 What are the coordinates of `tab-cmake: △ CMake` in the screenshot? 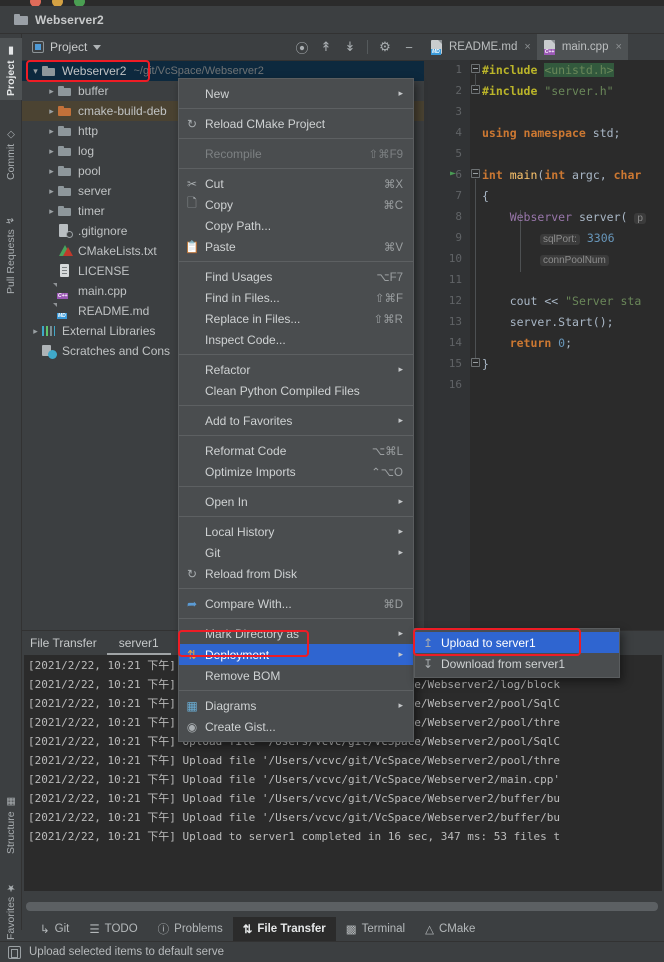 It's located at (450, 929).